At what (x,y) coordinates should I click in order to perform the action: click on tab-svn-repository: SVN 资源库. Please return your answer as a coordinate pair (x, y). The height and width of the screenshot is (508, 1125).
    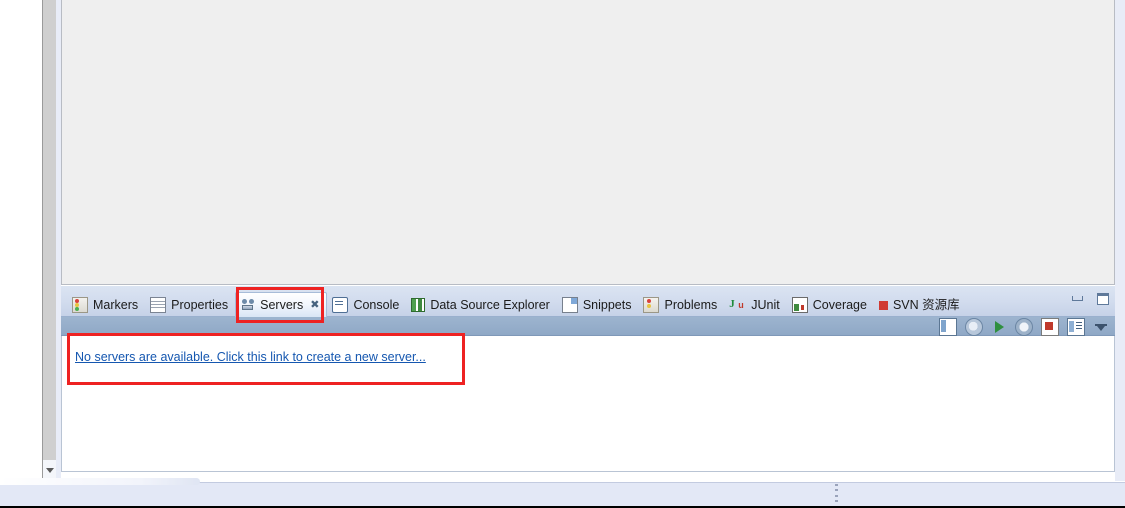
    Looking at the image, I should click on (920, 305).